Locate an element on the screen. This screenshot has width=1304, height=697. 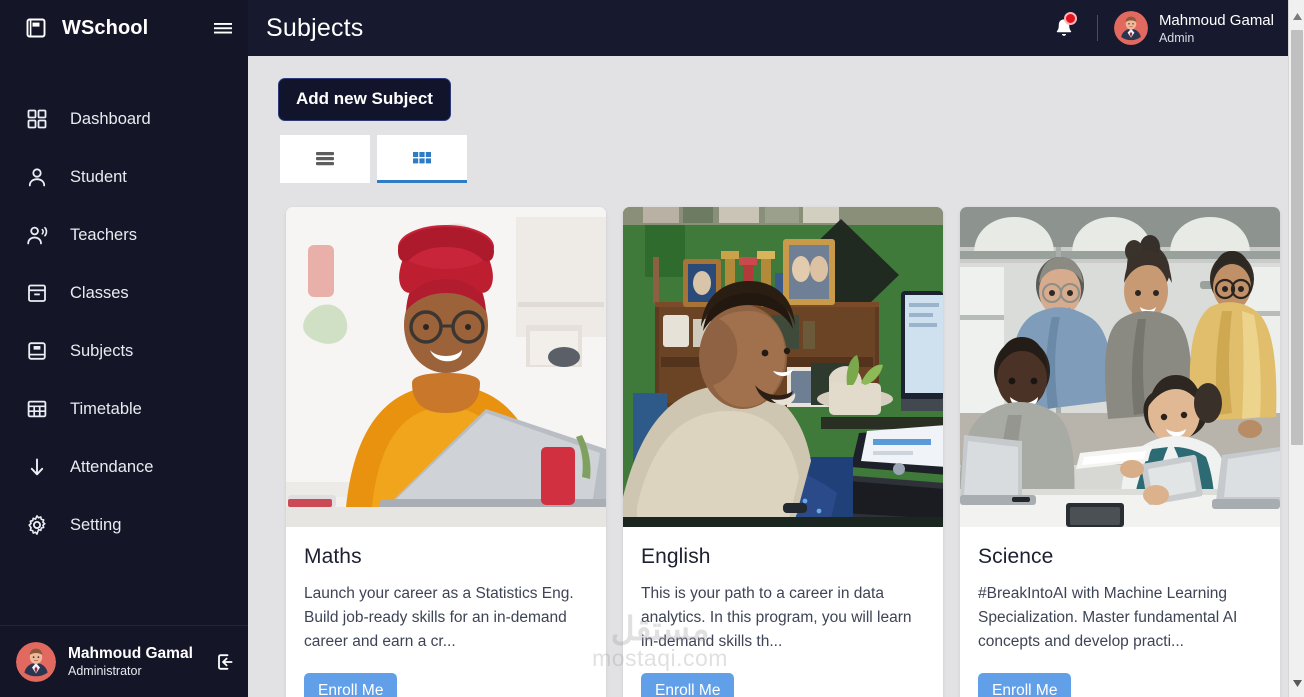
topbar-user-profile: Mahmoud Gamal Admin is located at coordinates (1193, 28).